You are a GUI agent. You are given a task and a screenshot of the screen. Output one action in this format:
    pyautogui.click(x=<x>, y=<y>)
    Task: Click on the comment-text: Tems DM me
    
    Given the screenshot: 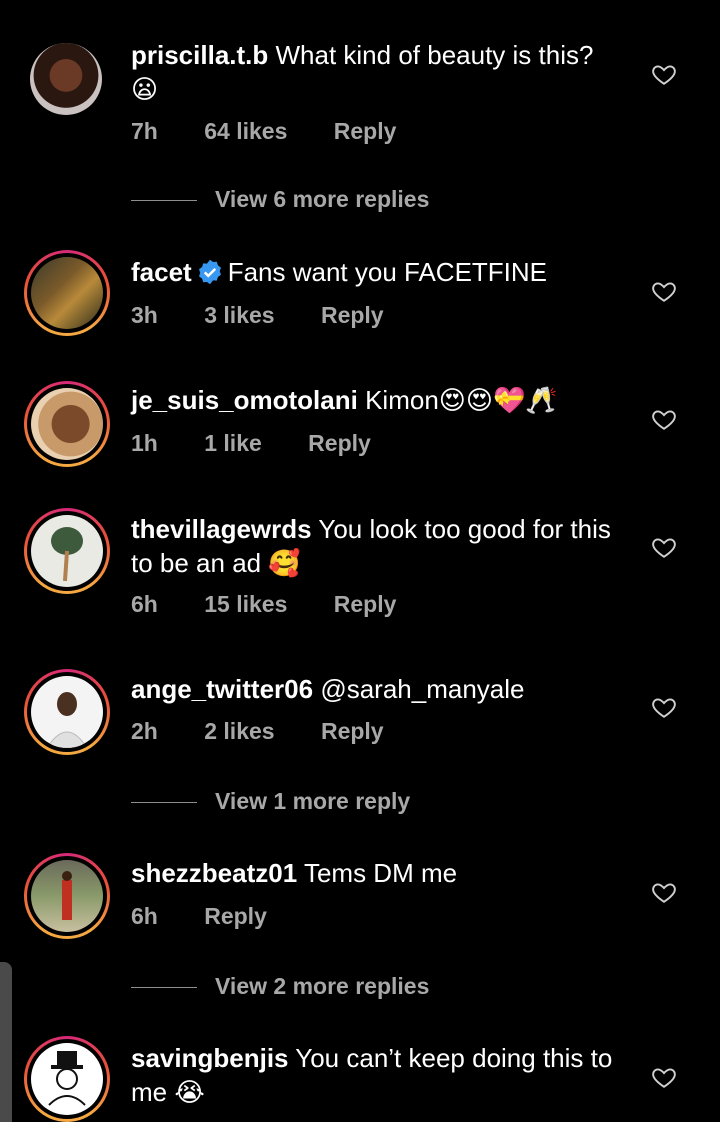 What is the action you would take?
    pyautogui.click(x=380, y=873)
    